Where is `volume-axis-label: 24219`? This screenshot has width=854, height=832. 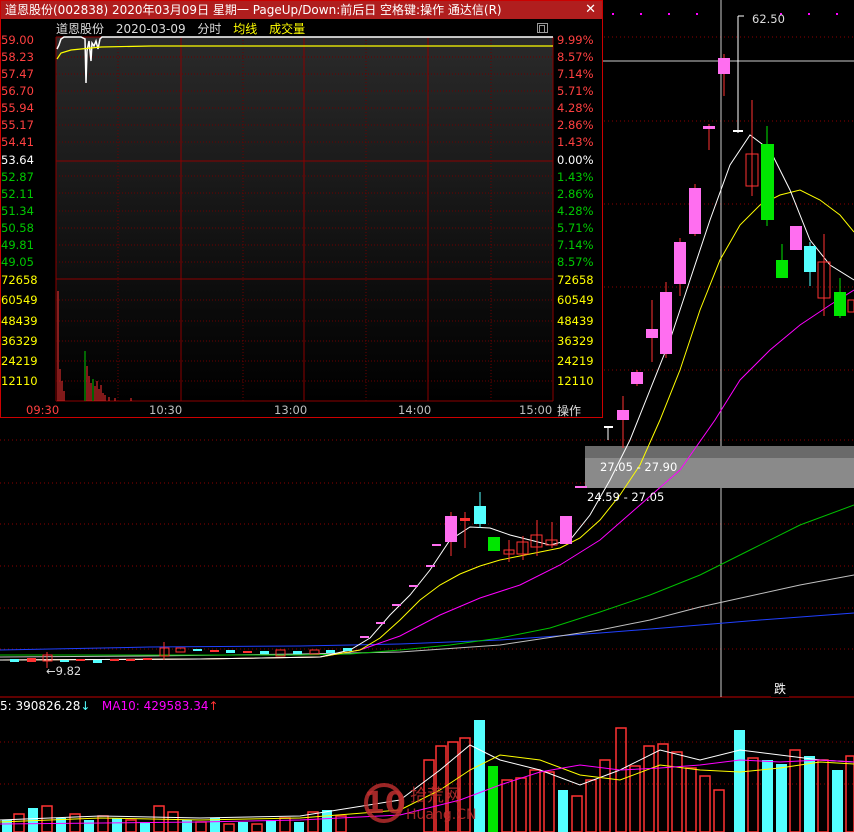
volume-axis-label: 24219 is located at coordinates (19, 361).